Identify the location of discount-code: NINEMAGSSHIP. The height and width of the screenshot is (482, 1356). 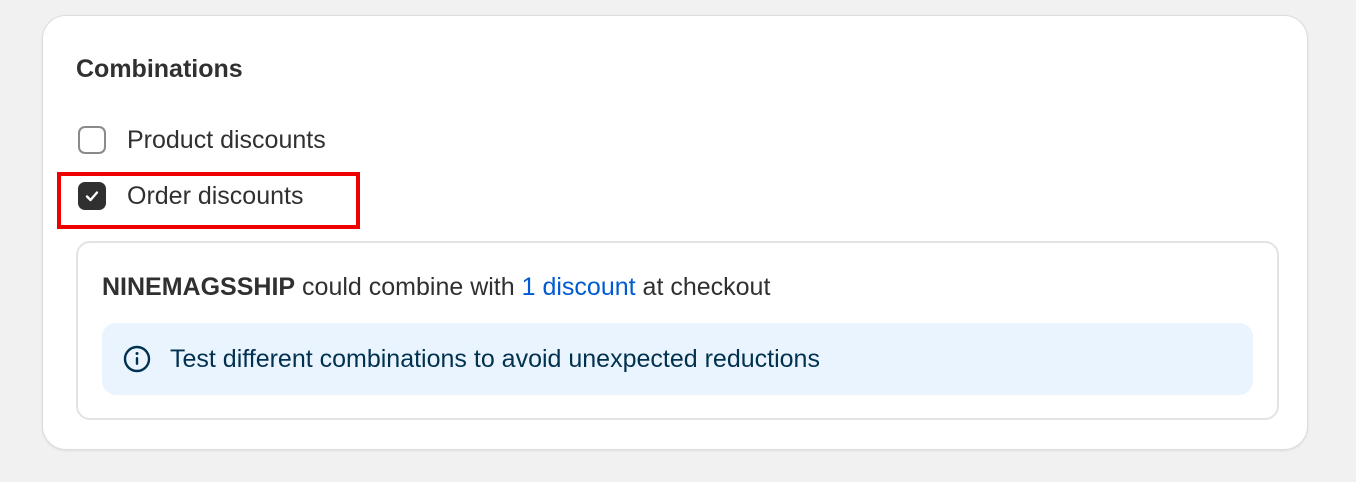
(199, 287).